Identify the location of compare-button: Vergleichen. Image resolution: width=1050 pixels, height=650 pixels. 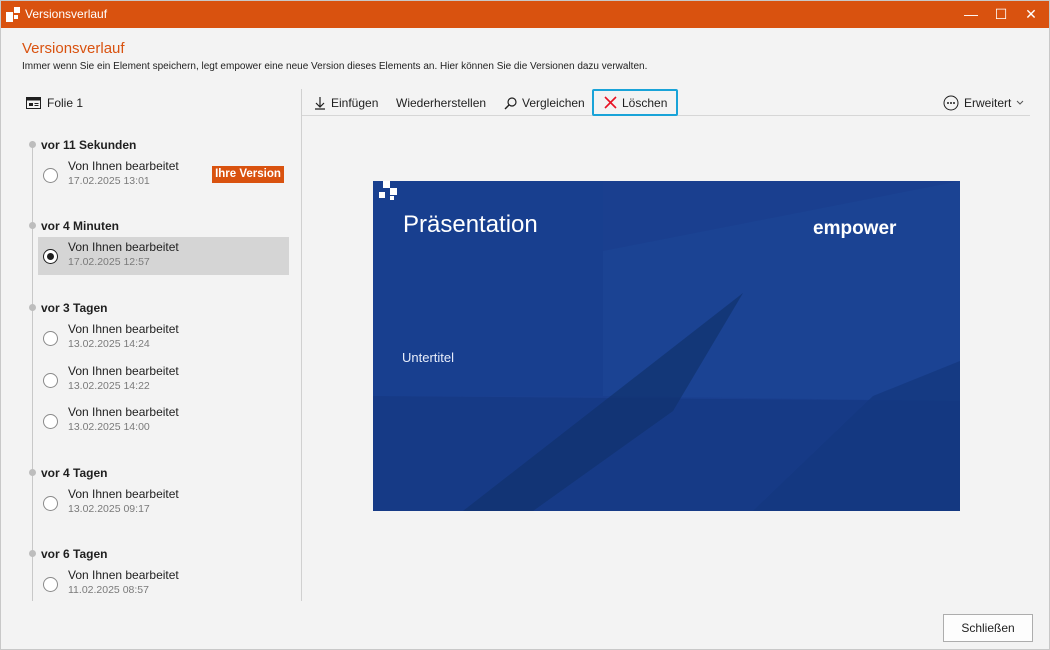
(544, 103).